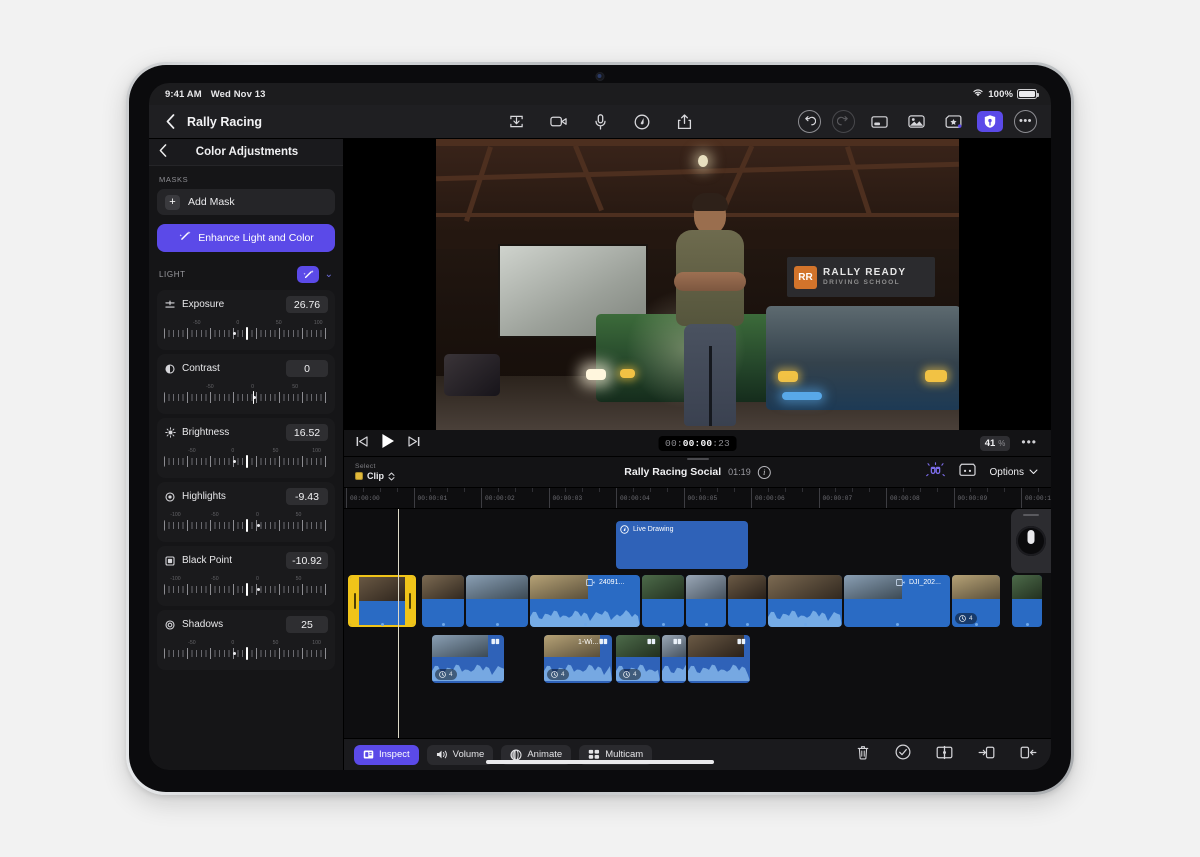  Describe the element at coordinates (1029, 442) in the screenshot. I see `viewer-more-options-icon: •••` at that location.